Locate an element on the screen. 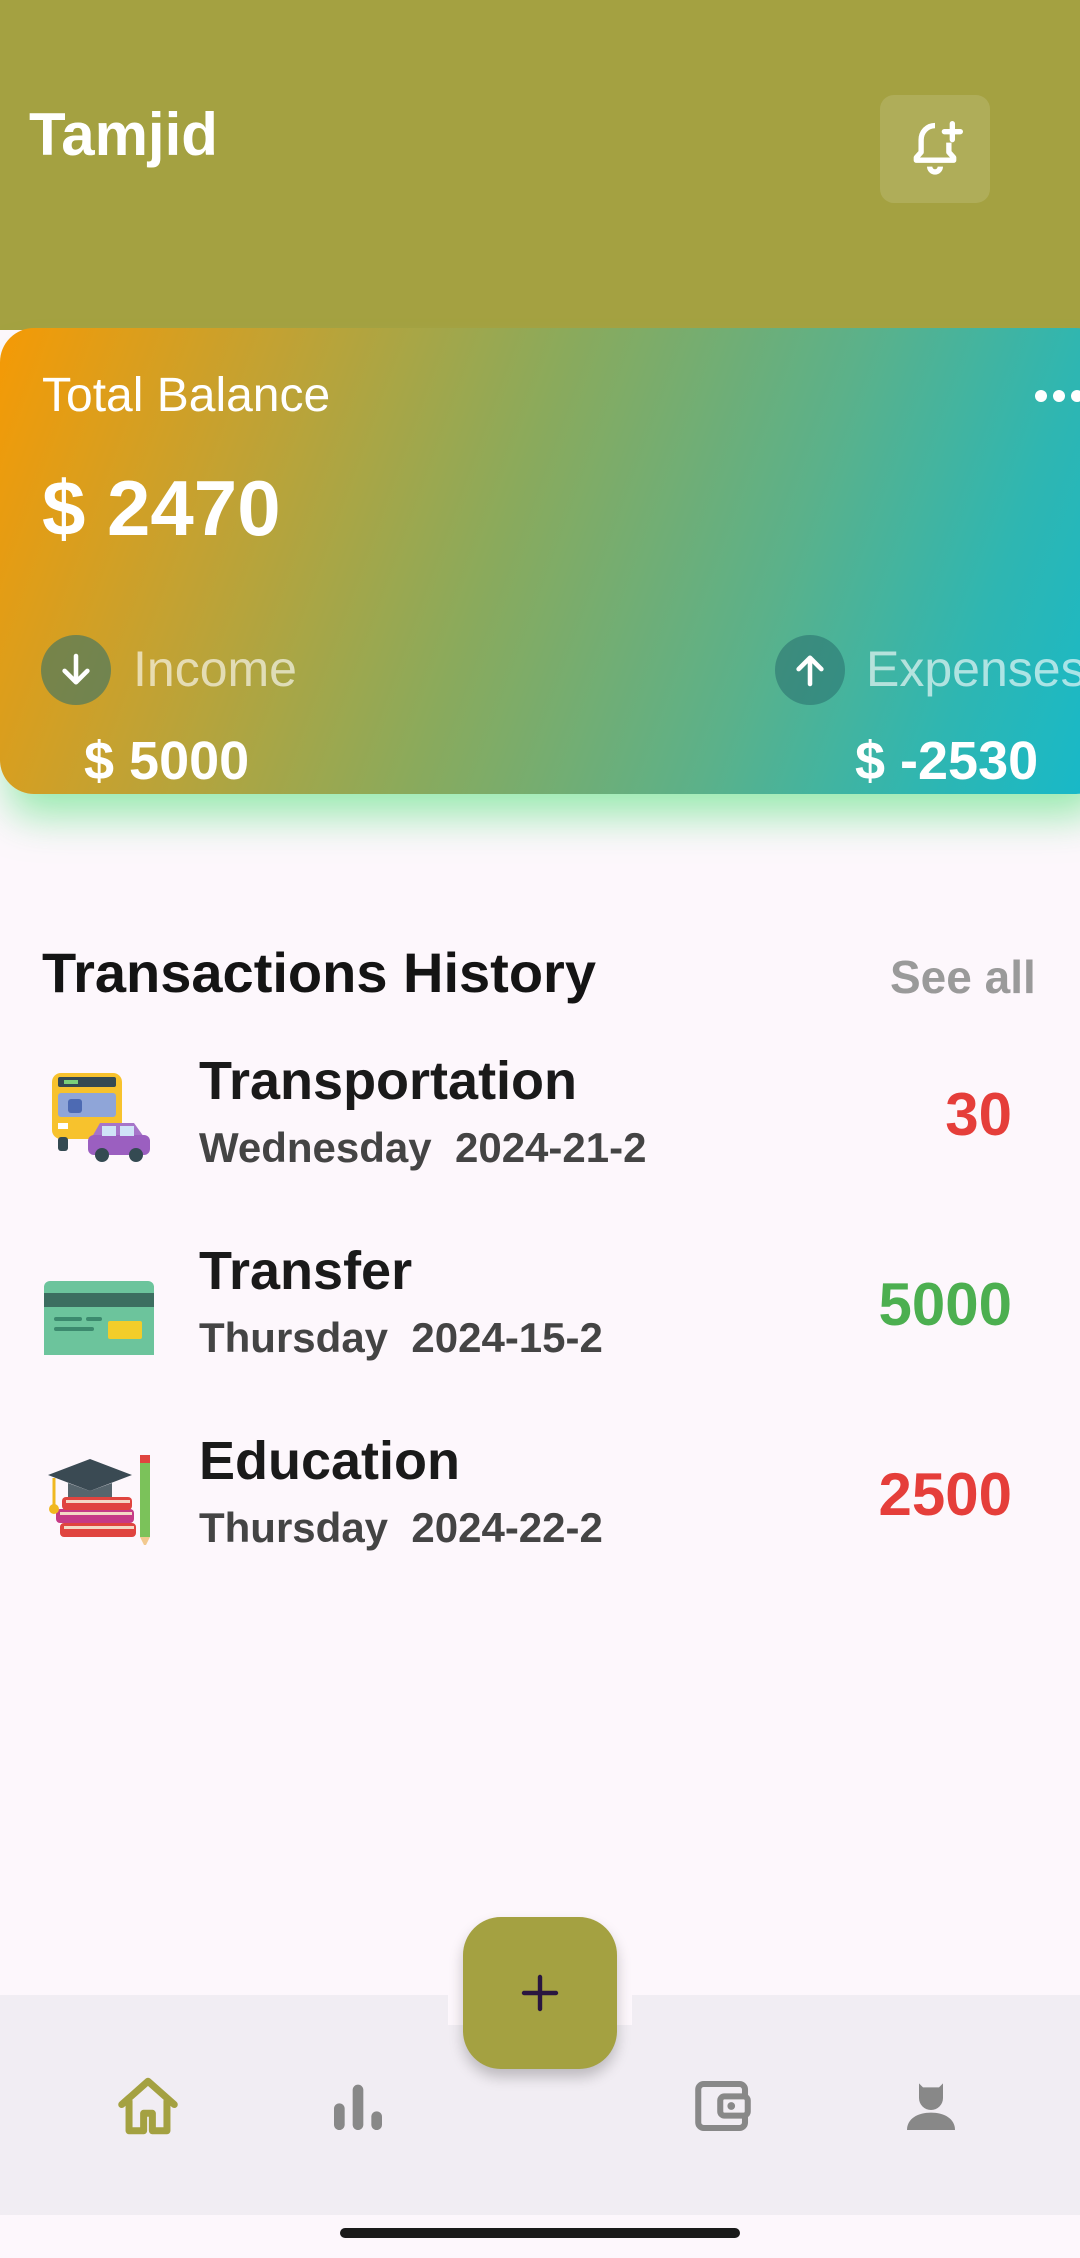 This screenshot has width=1080, height=2258. plus-icon is located at coordinates (540, 1993).